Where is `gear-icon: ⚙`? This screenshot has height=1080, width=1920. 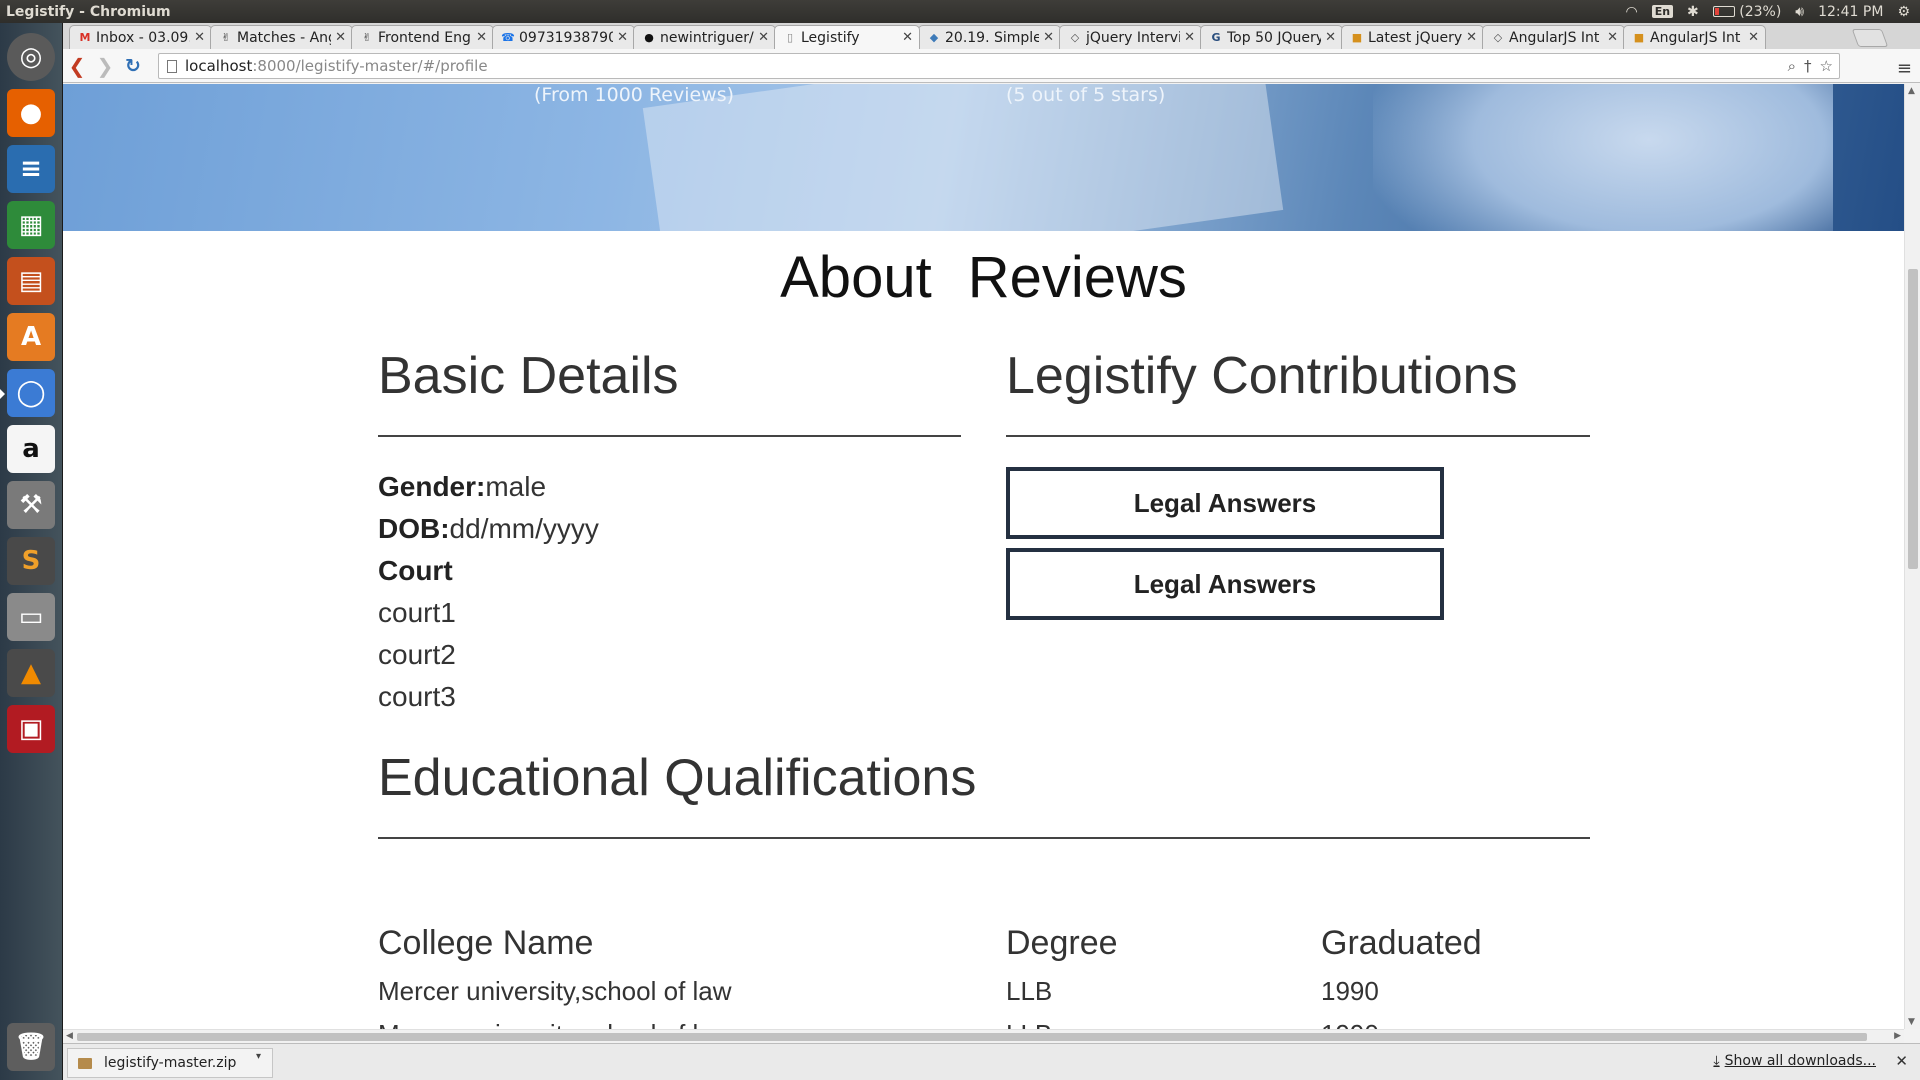 gear-icon: ⚙ is located at coordinates (1903, 12).